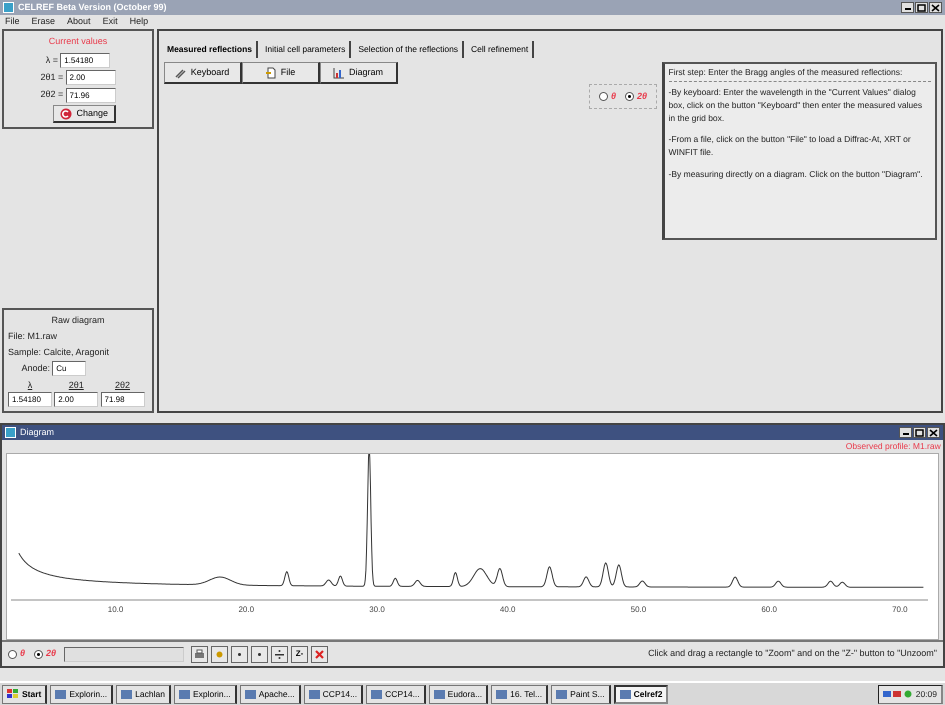 The height and width of the screenshot is (705, 945). I want to click on printer-button, so click(199, 654).